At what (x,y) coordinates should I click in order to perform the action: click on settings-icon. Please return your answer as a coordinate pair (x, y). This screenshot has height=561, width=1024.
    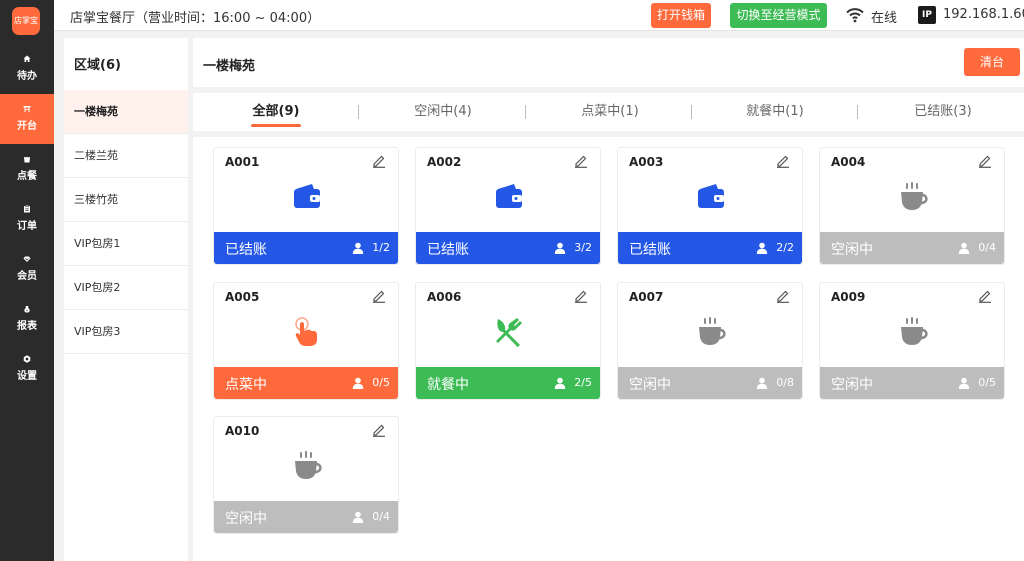
    Looking at the image, I should click on (27, 359).